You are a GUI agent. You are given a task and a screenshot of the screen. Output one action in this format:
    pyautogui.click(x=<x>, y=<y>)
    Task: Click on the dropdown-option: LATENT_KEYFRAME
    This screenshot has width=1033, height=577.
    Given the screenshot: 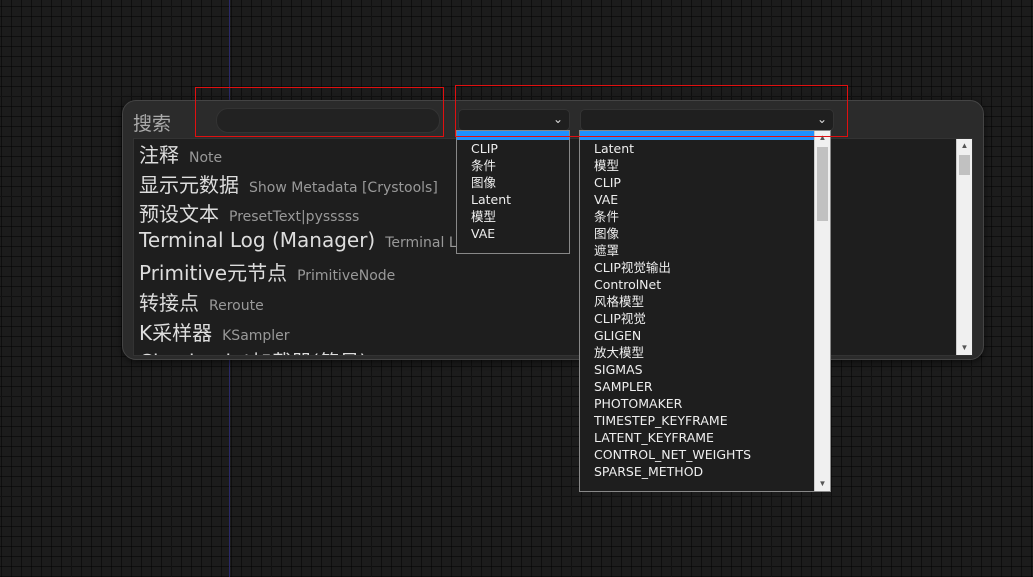 What is the action you would take?
    pyautogui.click(x=697, y=437)
    